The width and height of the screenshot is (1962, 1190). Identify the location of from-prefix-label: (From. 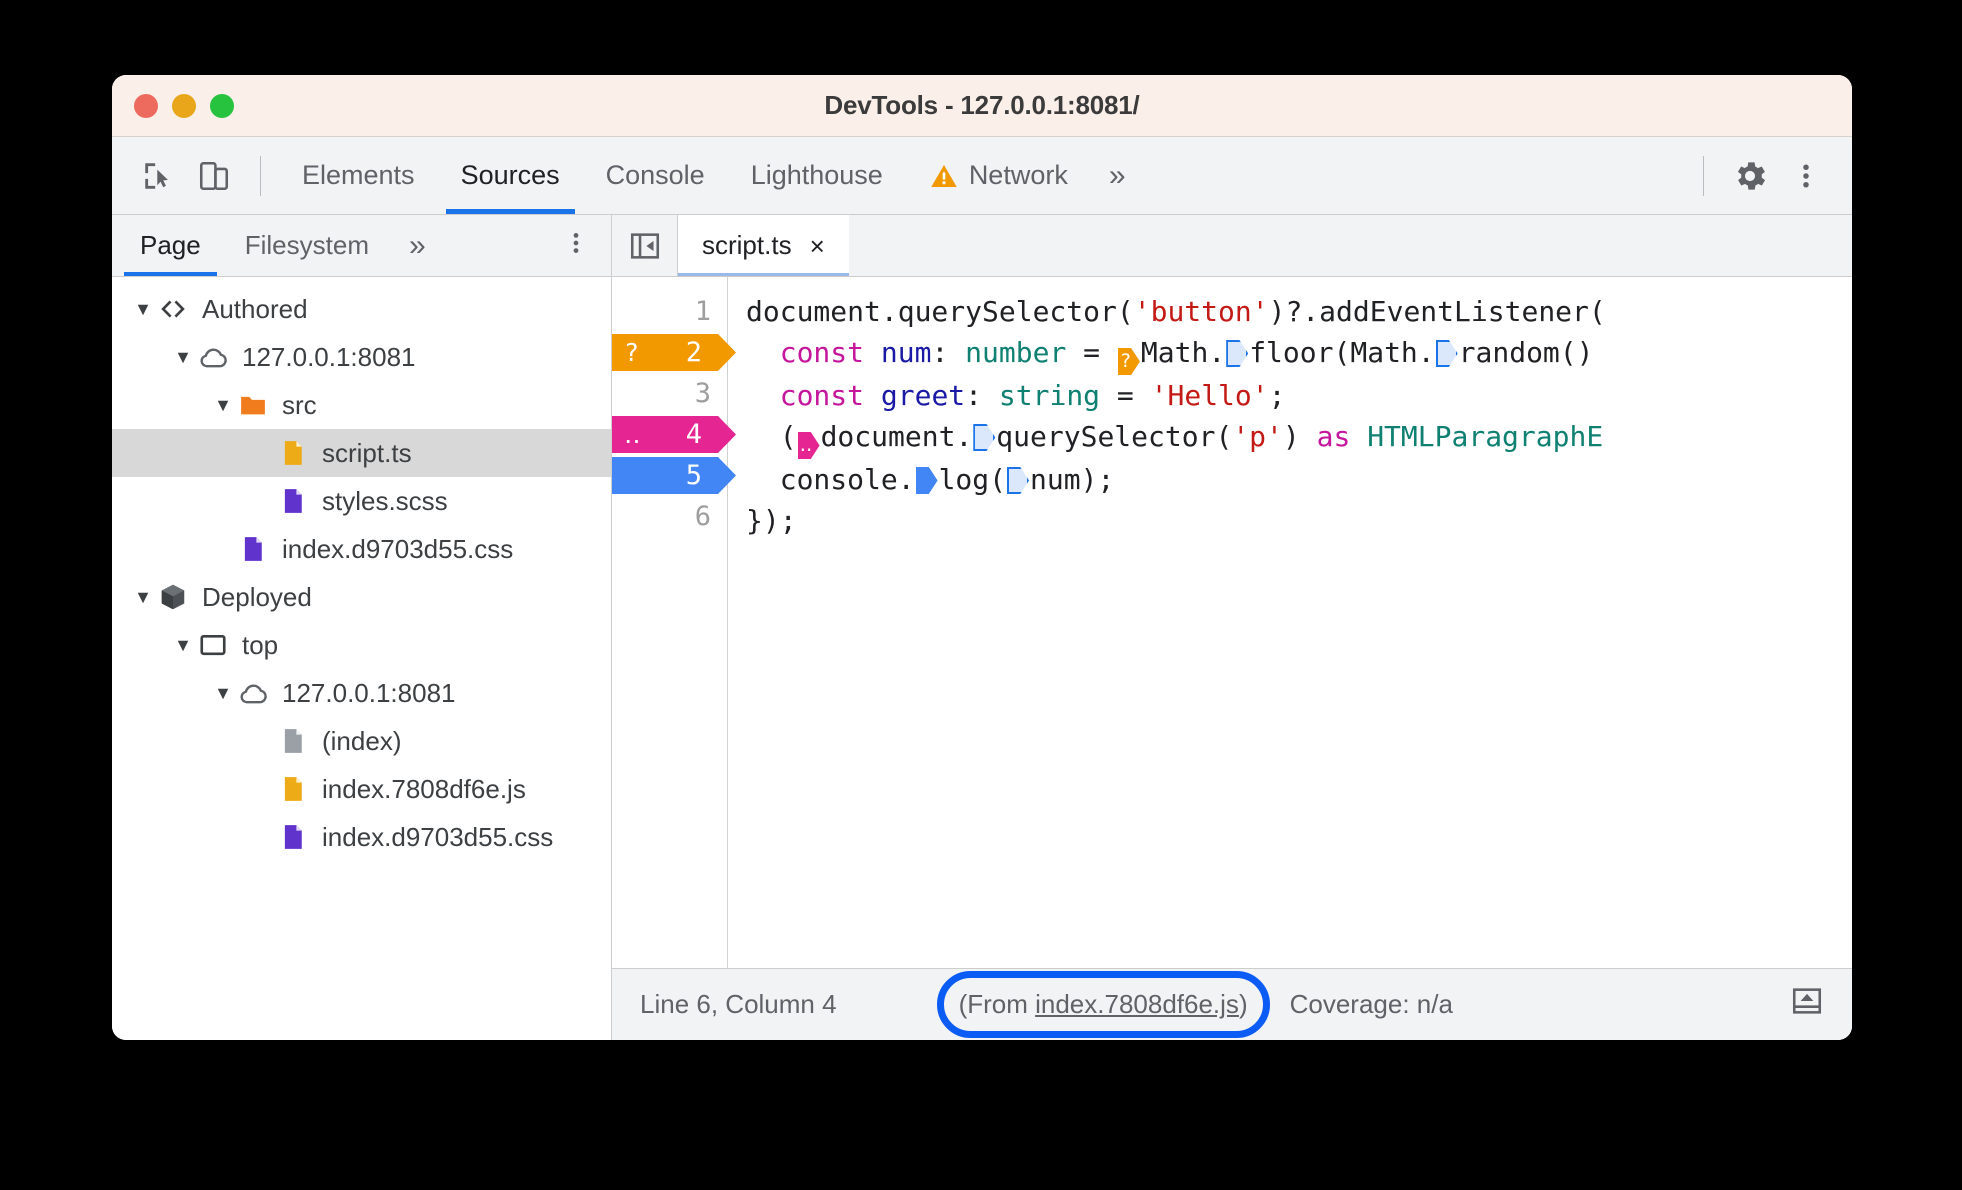
(997, 1004).